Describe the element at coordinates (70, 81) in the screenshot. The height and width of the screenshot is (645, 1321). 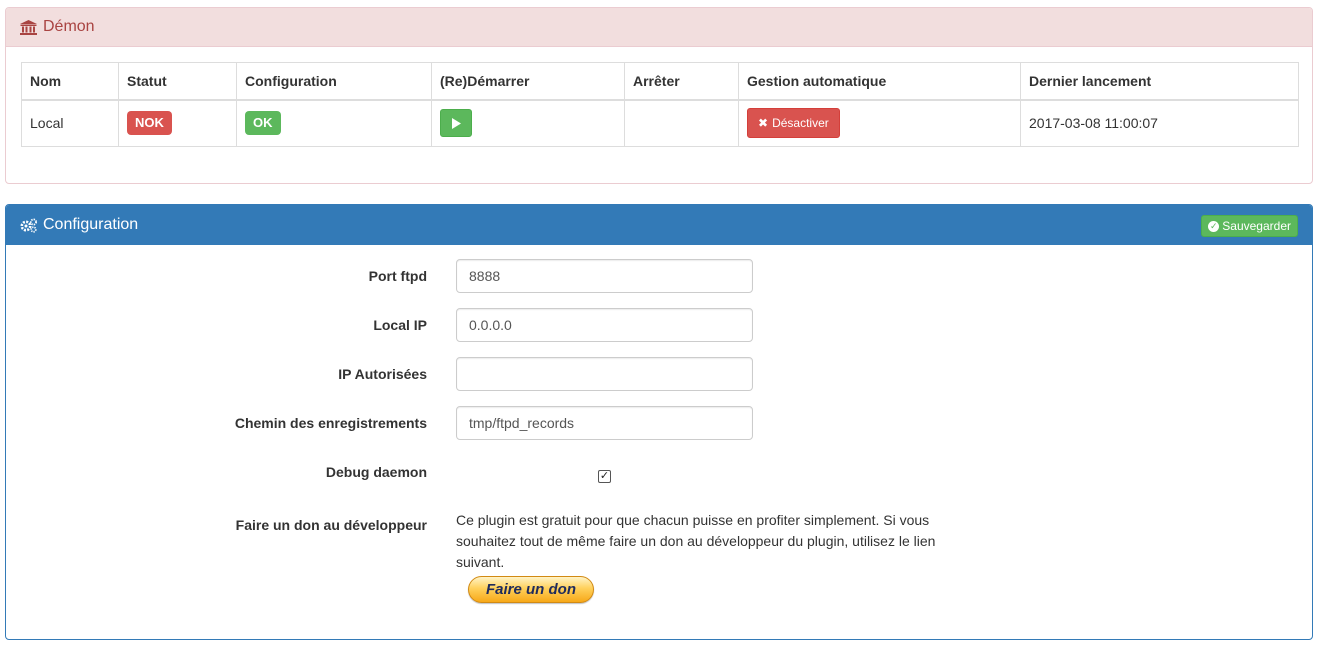
I see `col-nom: Nom` at that location.